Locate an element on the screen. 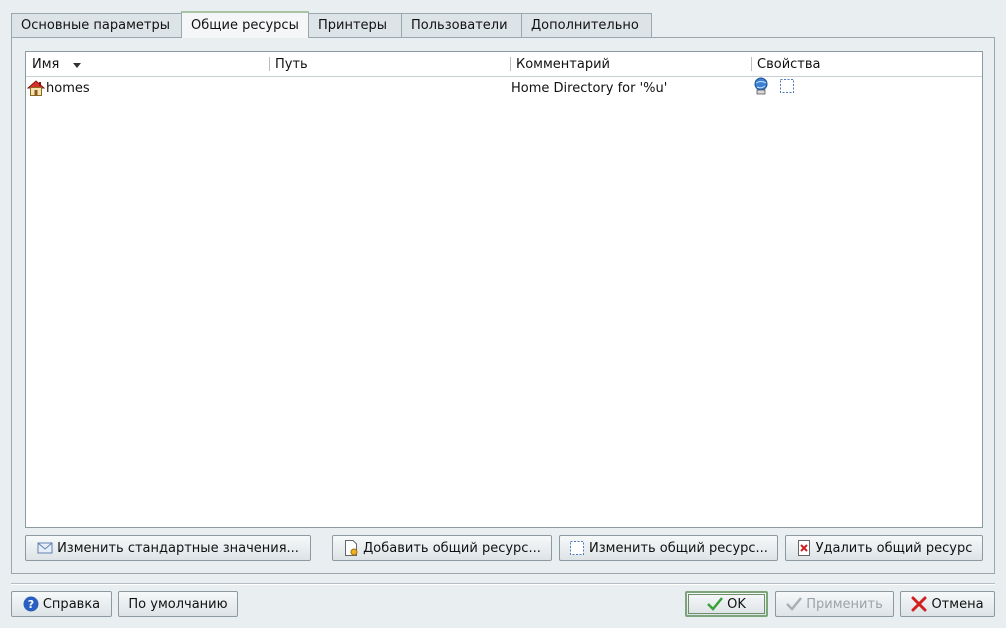 This screenshot has height=628, width=1006. delete-share-button: Удалить общий ресурс is located at coordinates (884, 548).